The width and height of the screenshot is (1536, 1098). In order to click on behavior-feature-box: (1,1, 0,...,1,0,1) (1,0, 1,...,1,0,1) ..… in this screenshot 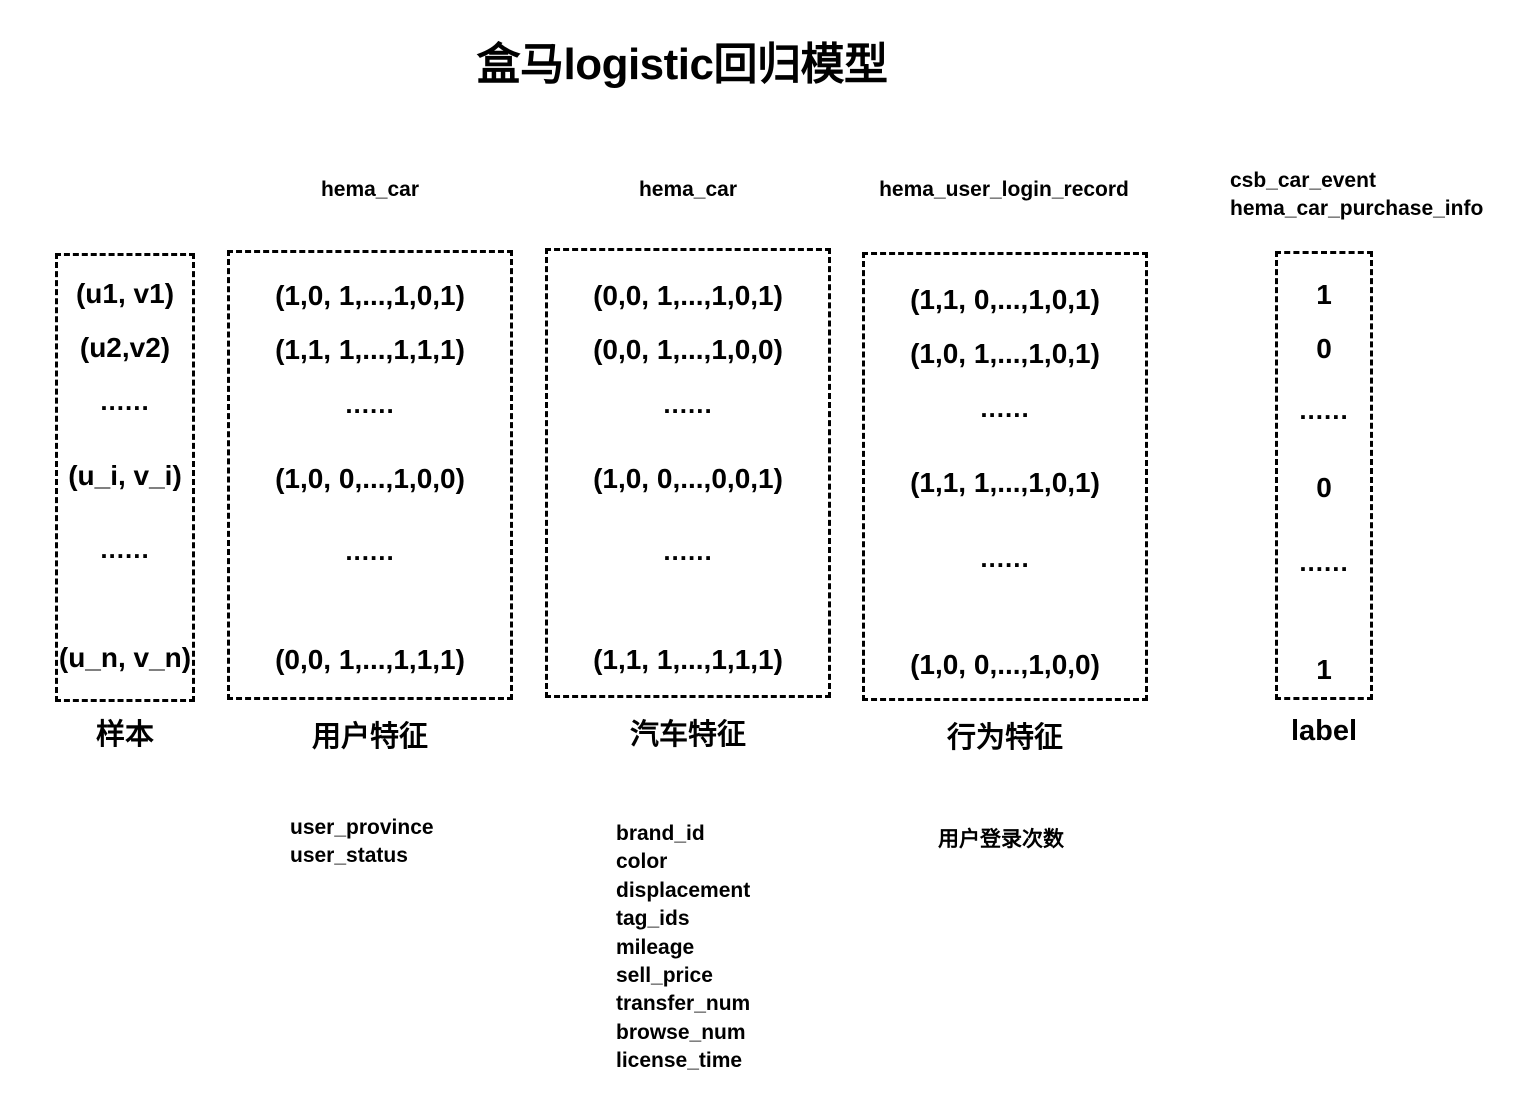, I will do `click(1005, 476)`.